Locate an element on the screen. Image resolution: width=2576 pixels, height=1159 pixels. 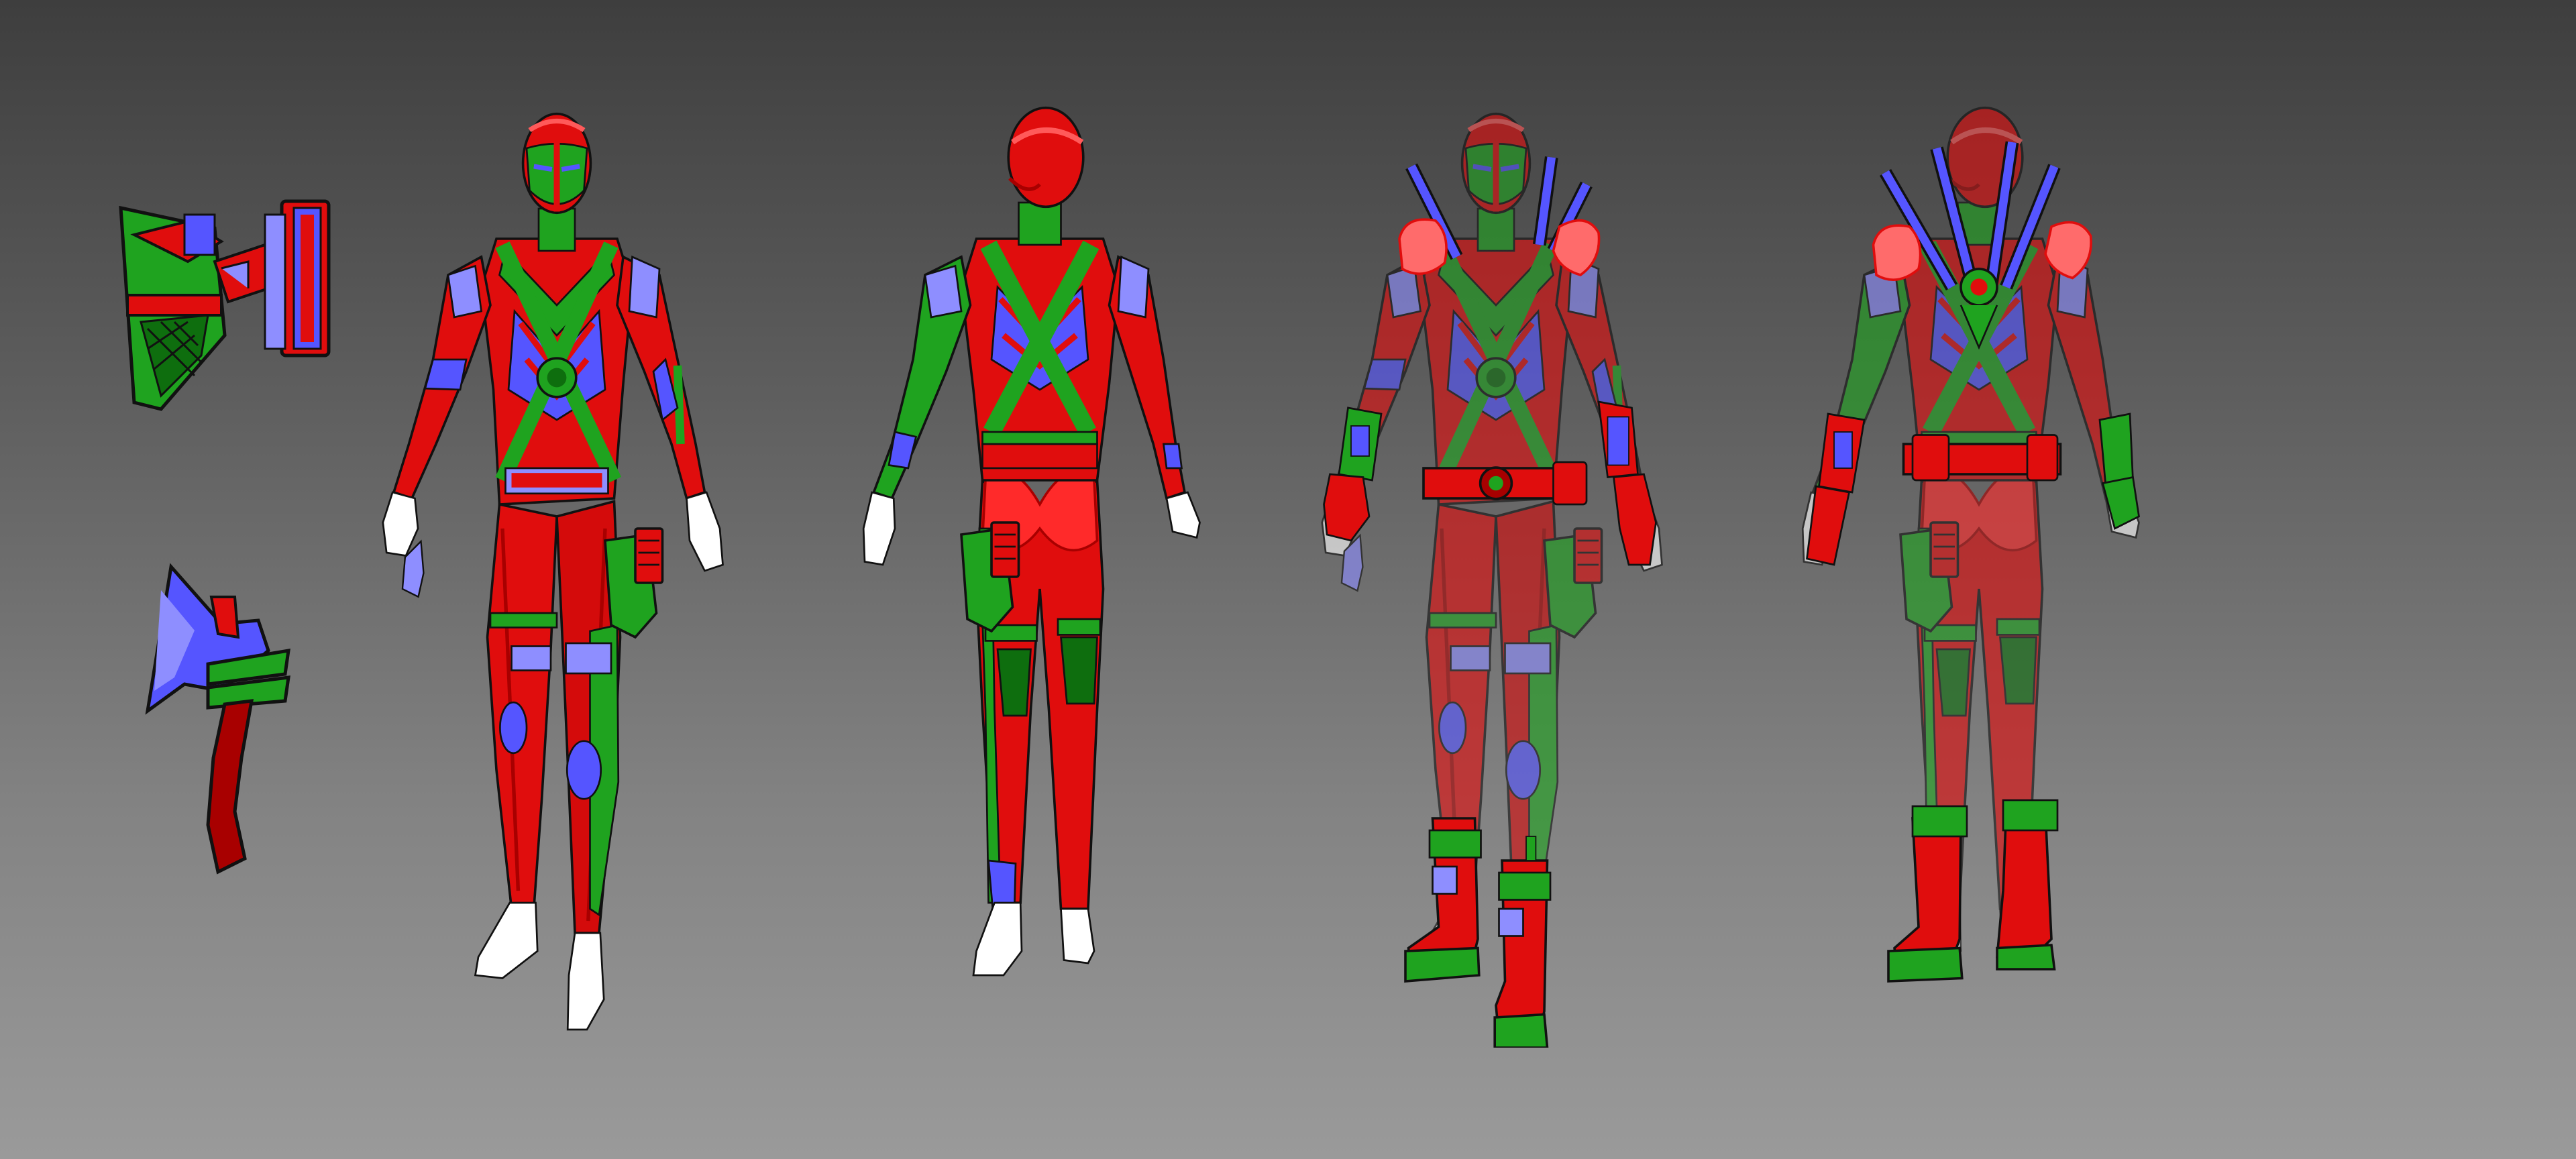
hatchet-prop is located at coordinates (214, 718).